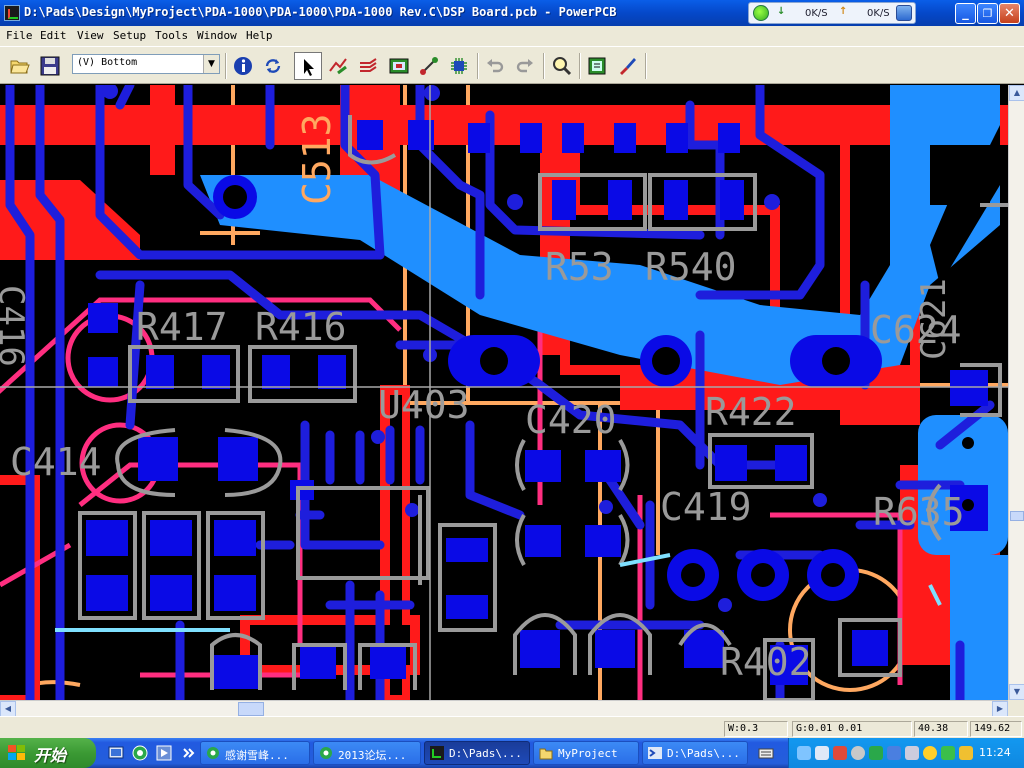  I want to click on design-verify-button, so click(459, 66).